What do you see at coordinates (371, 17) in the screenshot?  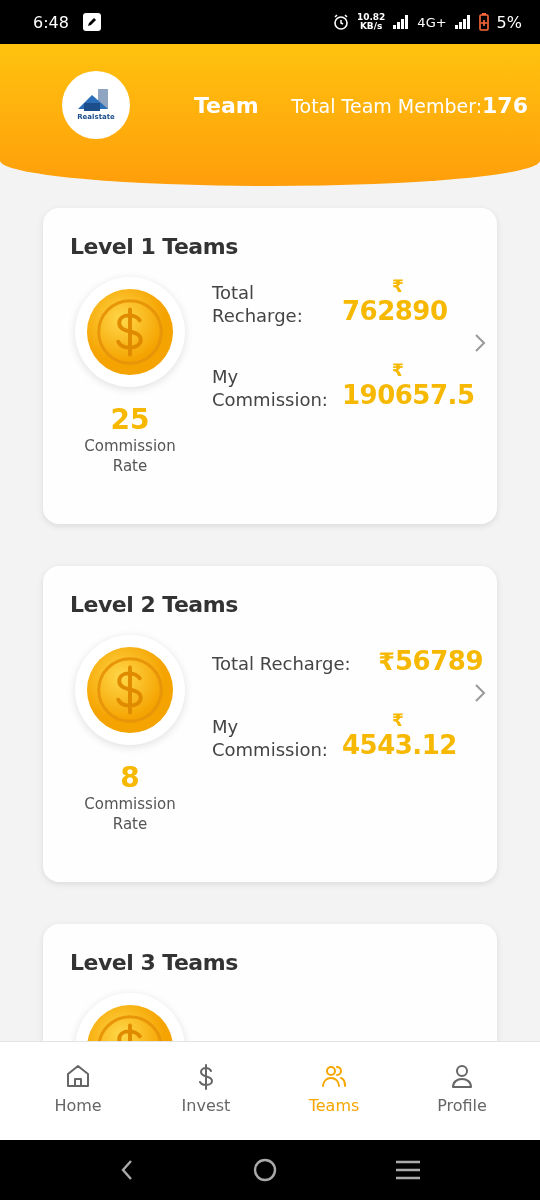 I see `network-speed: 10.82` at bounding box center [371, 17].